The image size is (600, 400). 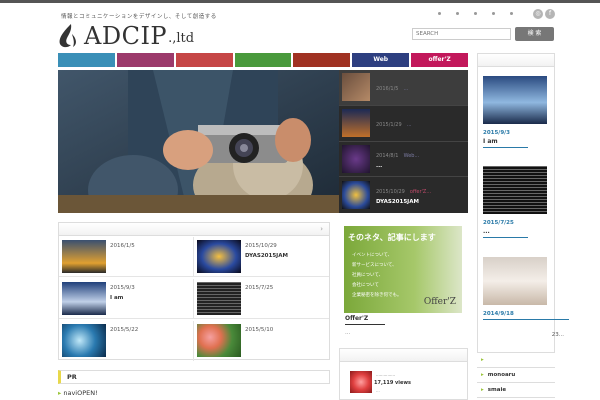 What do you see at coordinates (387, 89) in the screenshot?
I see `slider-date: 2016/1/5` at bounding box center [387, 89].